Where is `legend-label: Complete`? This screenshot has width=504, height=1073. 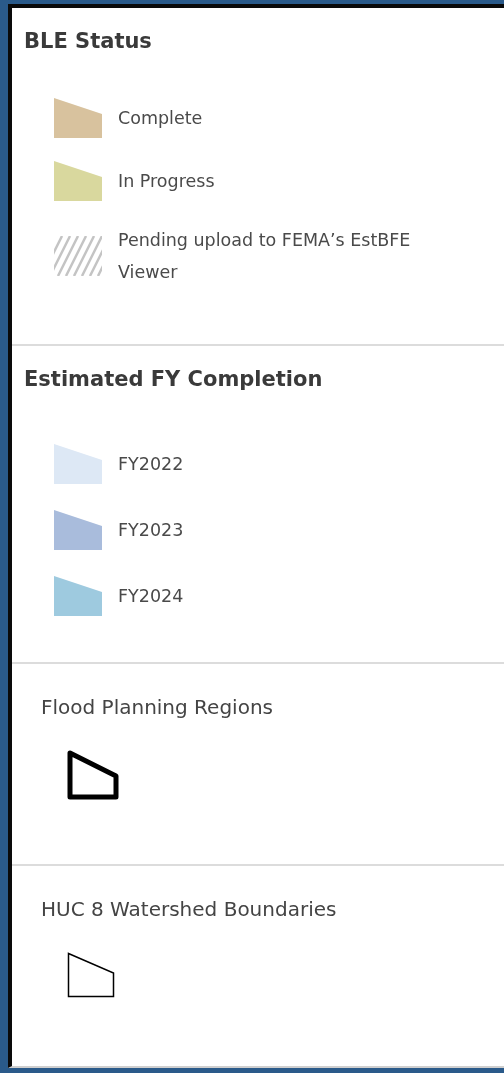 legend-label: Complete is located at coordinates (160, 118).